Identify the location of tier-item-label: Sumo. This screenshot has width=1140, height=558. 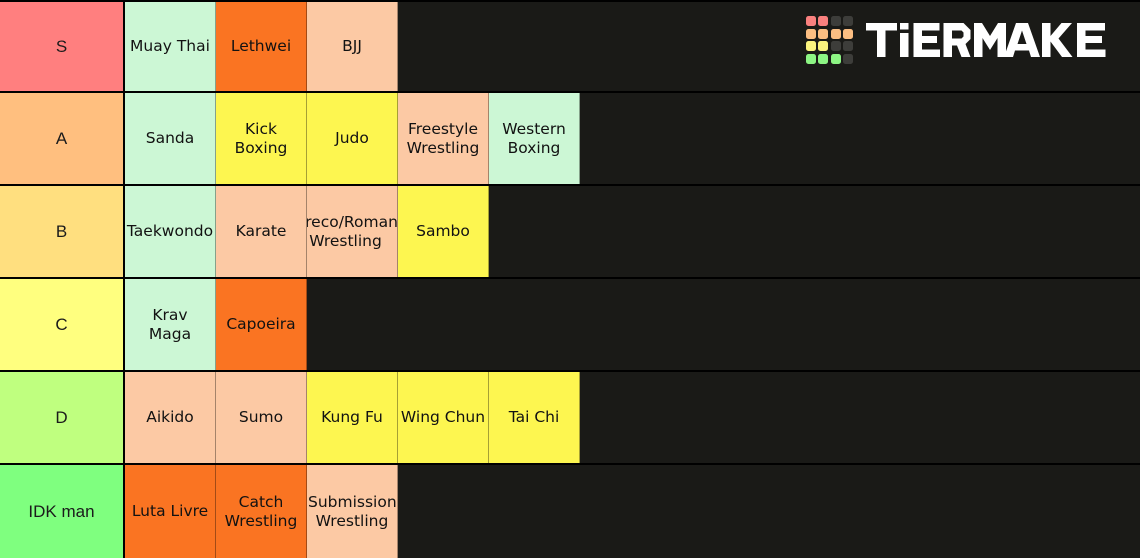
(261, 417).